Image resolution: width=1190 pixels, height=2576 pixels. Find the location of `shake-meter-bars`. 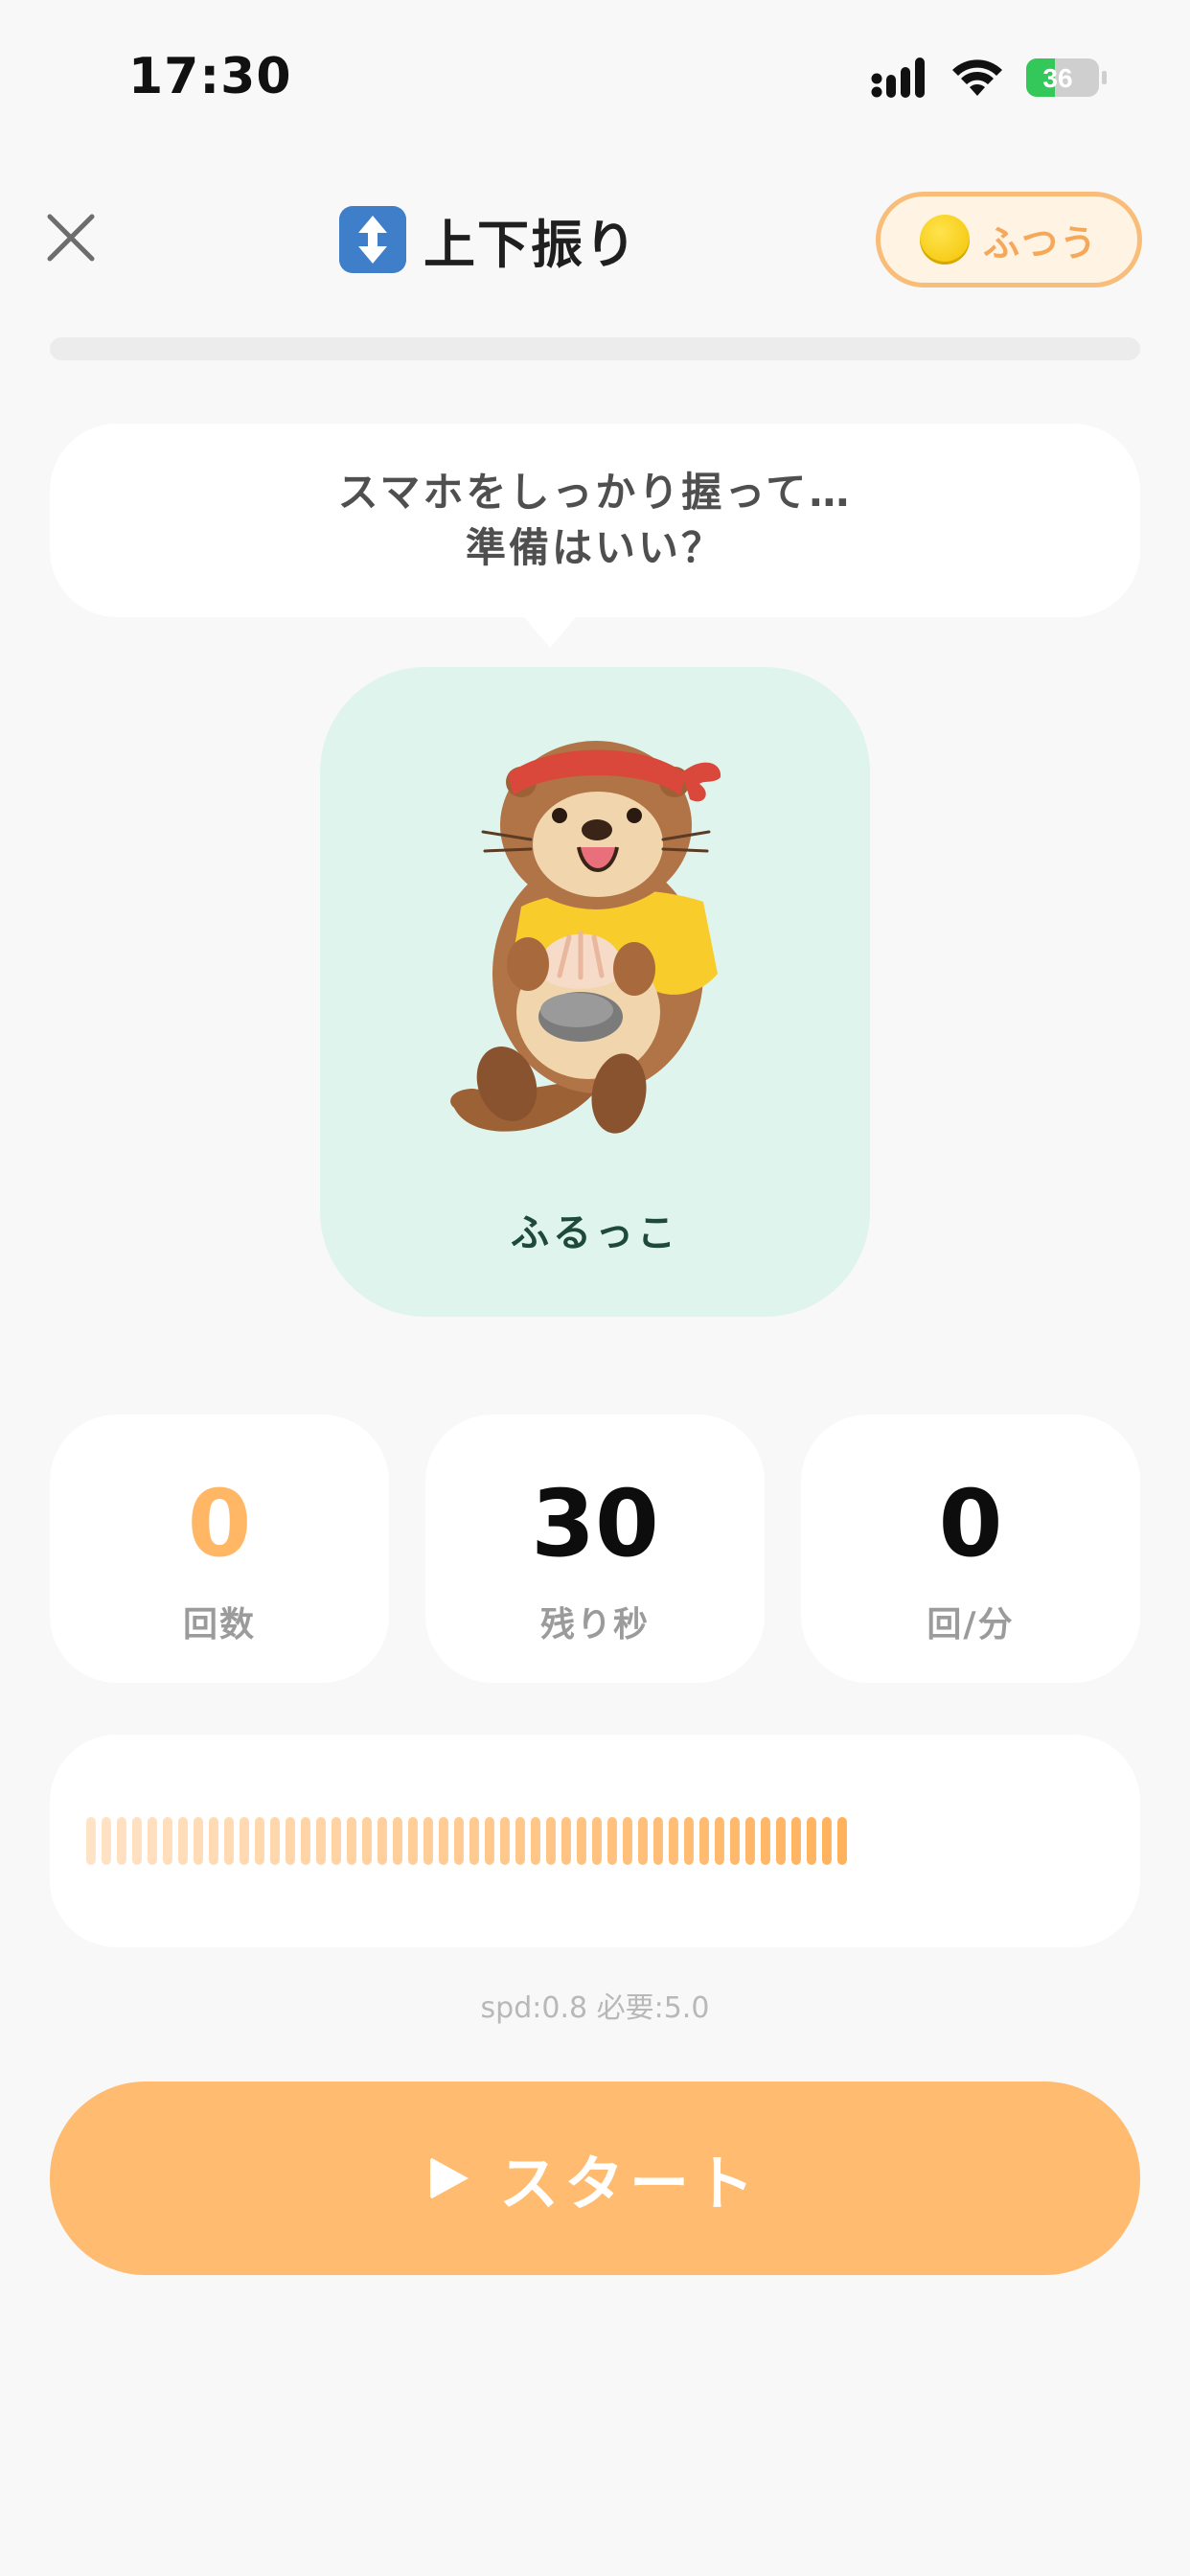

shake-meter-bars is located at coordinates (467, 1841).